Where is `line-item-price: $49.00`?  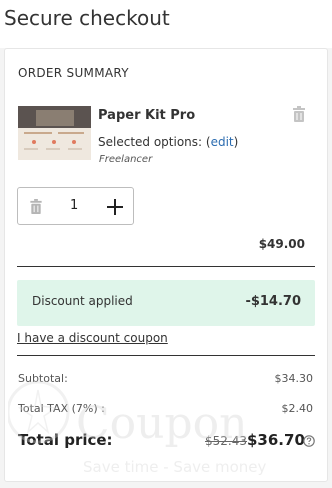 line-item-price: $49.00 is located at coordinates (281, 244).